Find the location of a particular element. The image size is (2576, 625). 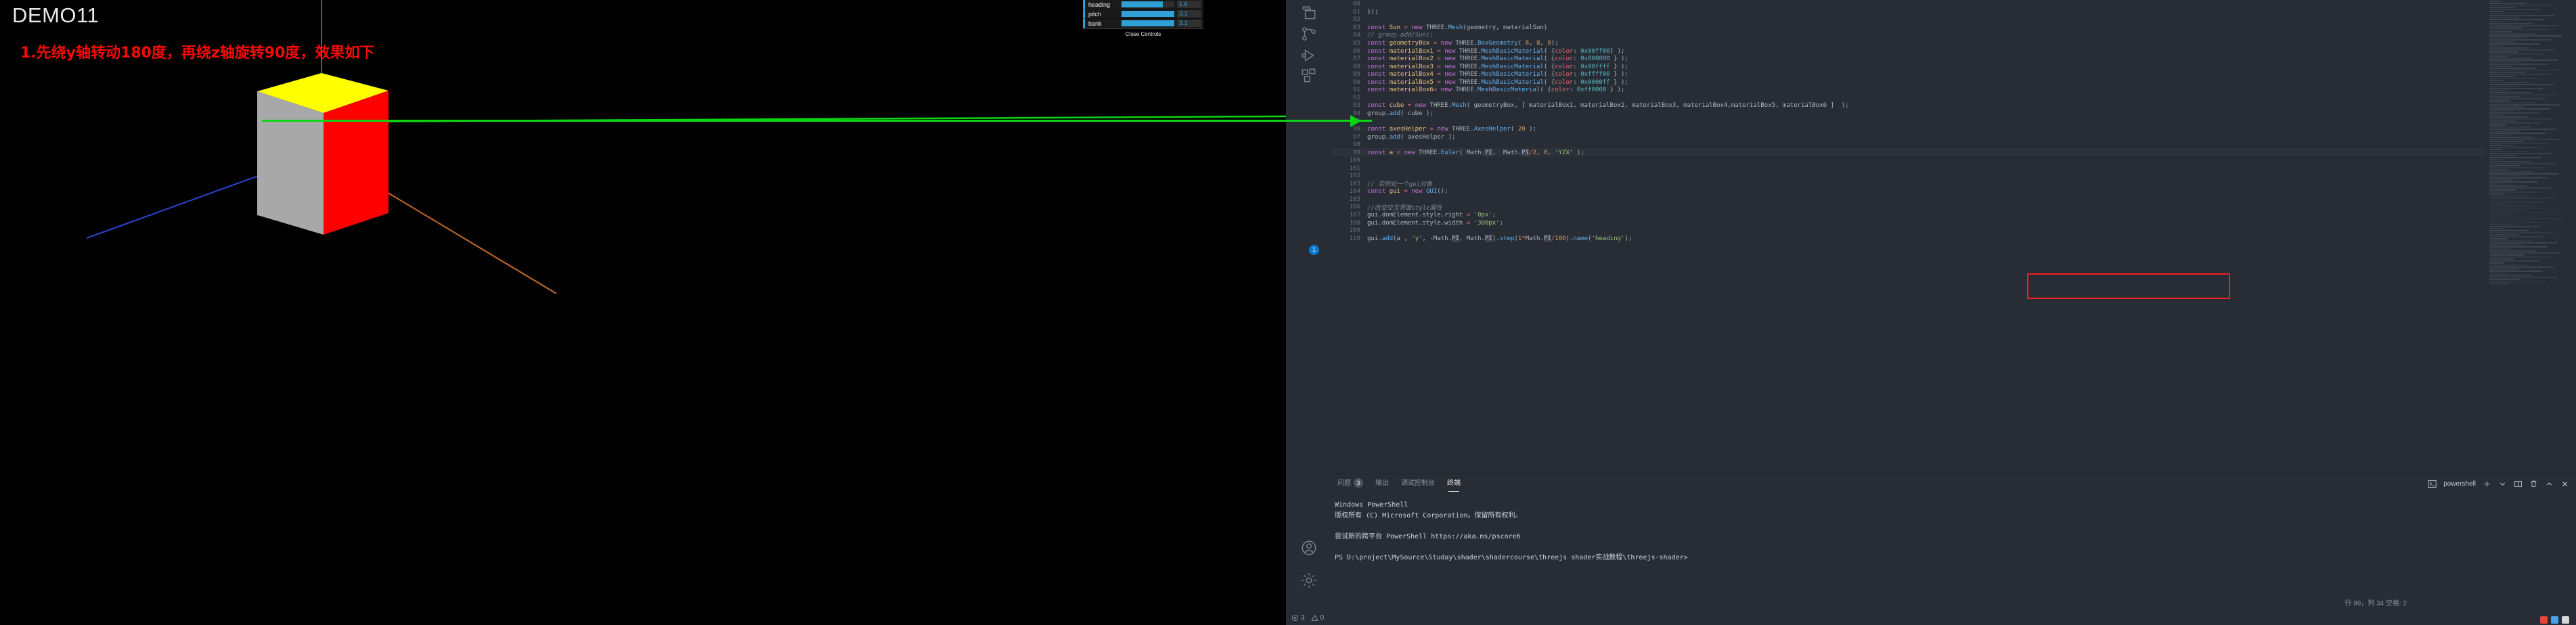

line-number: 101 is located at coordinates (1354, 168).